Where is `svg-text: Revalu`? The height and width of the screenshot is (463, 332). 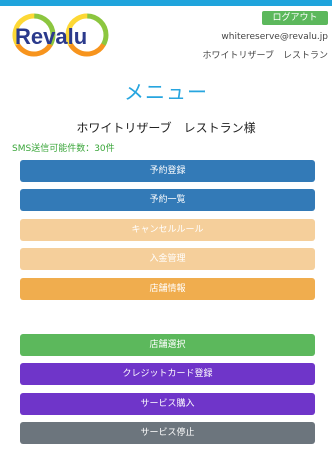
svg-text: Revalu is located at coordinates (51, 36).